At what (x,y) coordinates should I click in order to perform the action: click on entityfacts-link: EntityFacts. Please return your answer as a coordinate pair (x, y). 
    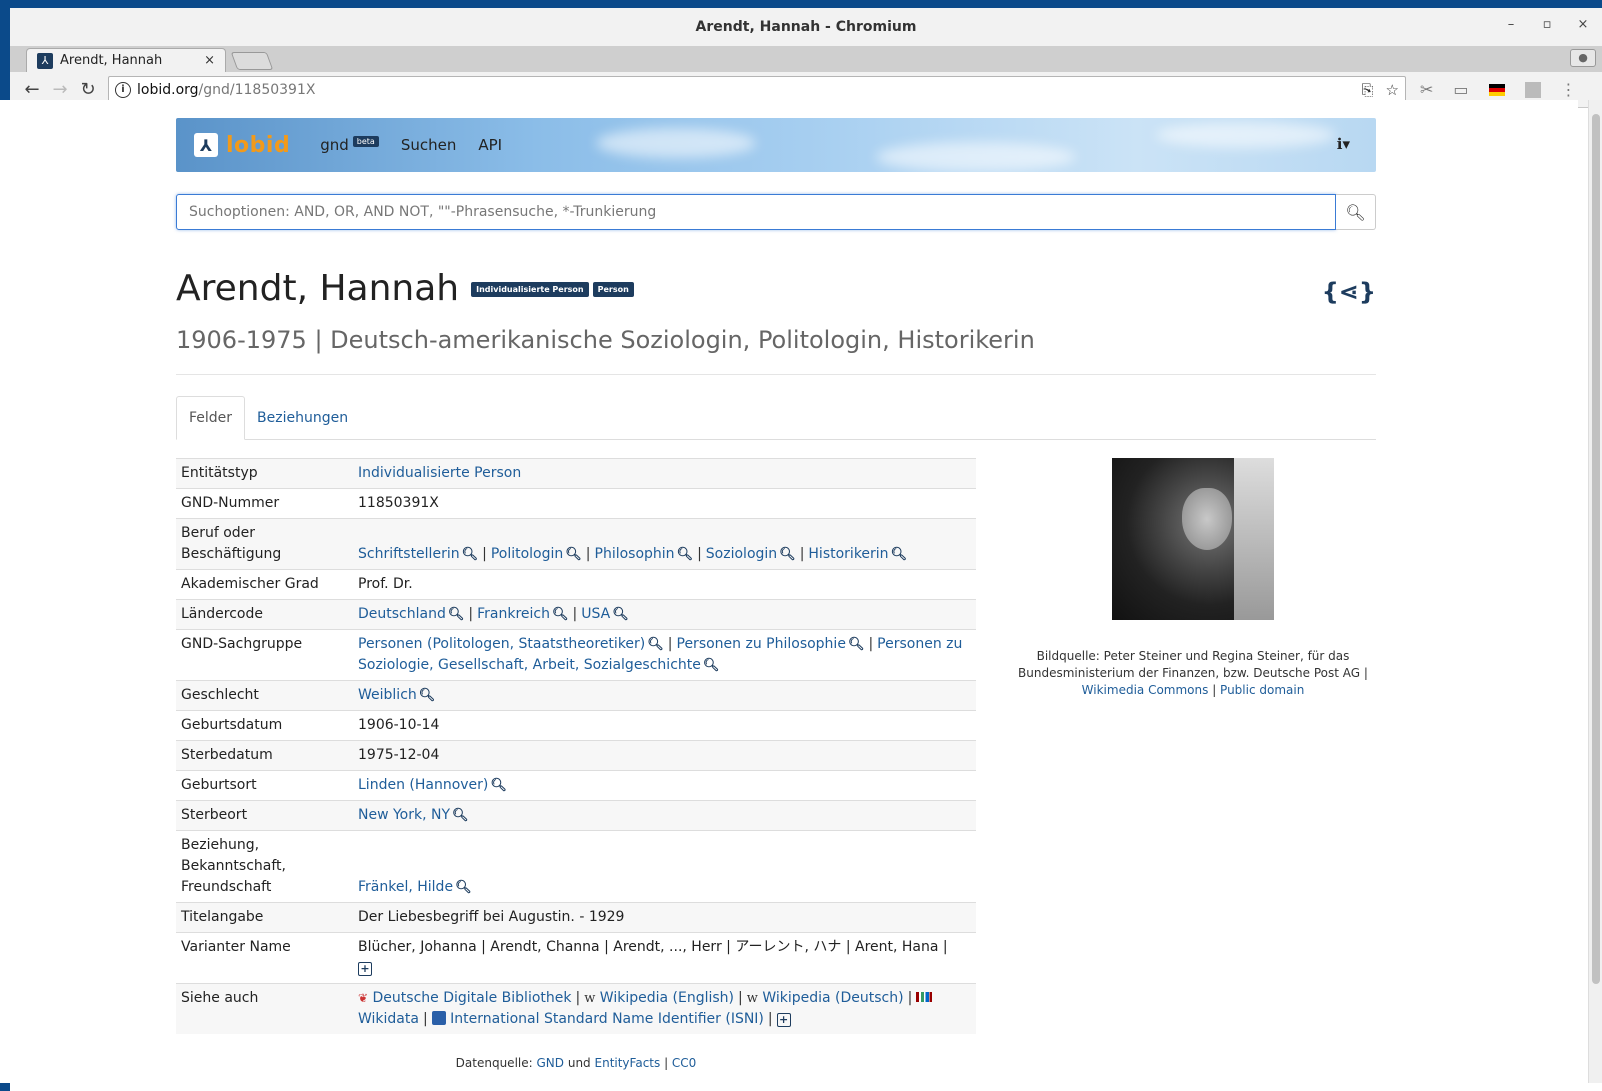
    Looking at the image, I should click on (628, 1063).